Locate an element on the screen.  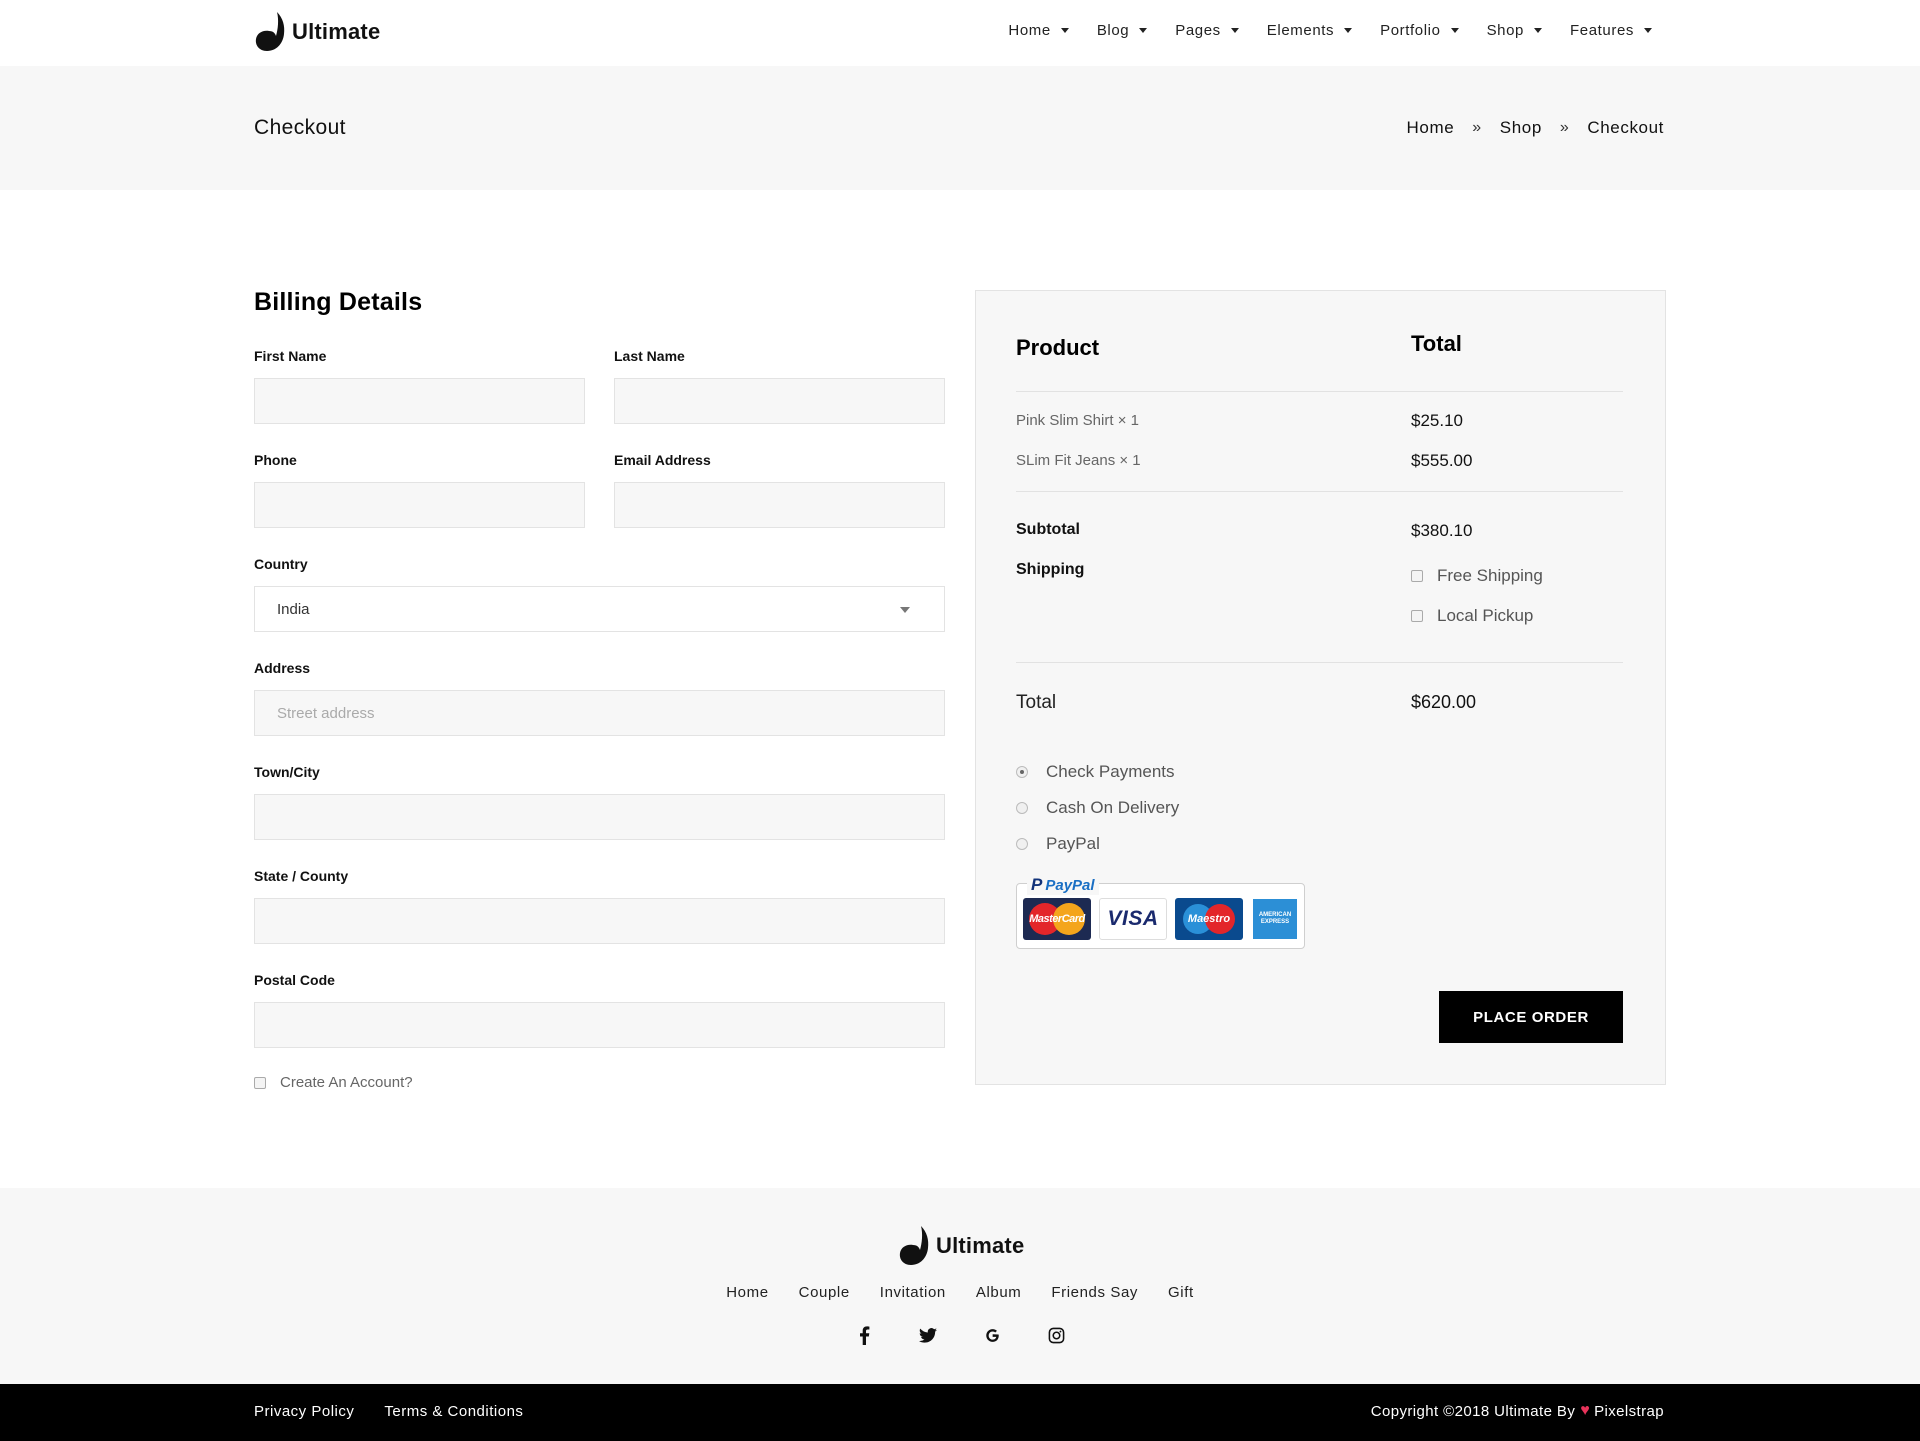
free-shipping-checkbox is located at coordinates (1417, 576).